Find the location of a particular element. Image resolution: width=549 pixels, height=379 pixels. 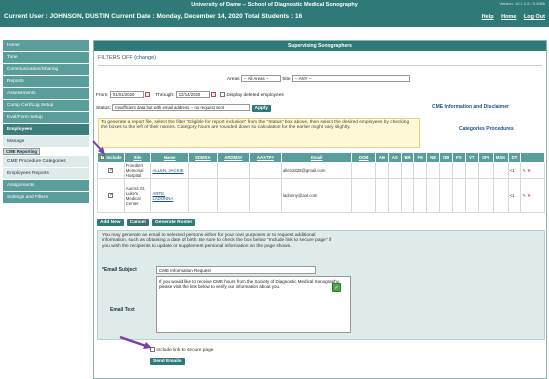

include-link-row: Include link to secure page is located at coordinates (181, 350).